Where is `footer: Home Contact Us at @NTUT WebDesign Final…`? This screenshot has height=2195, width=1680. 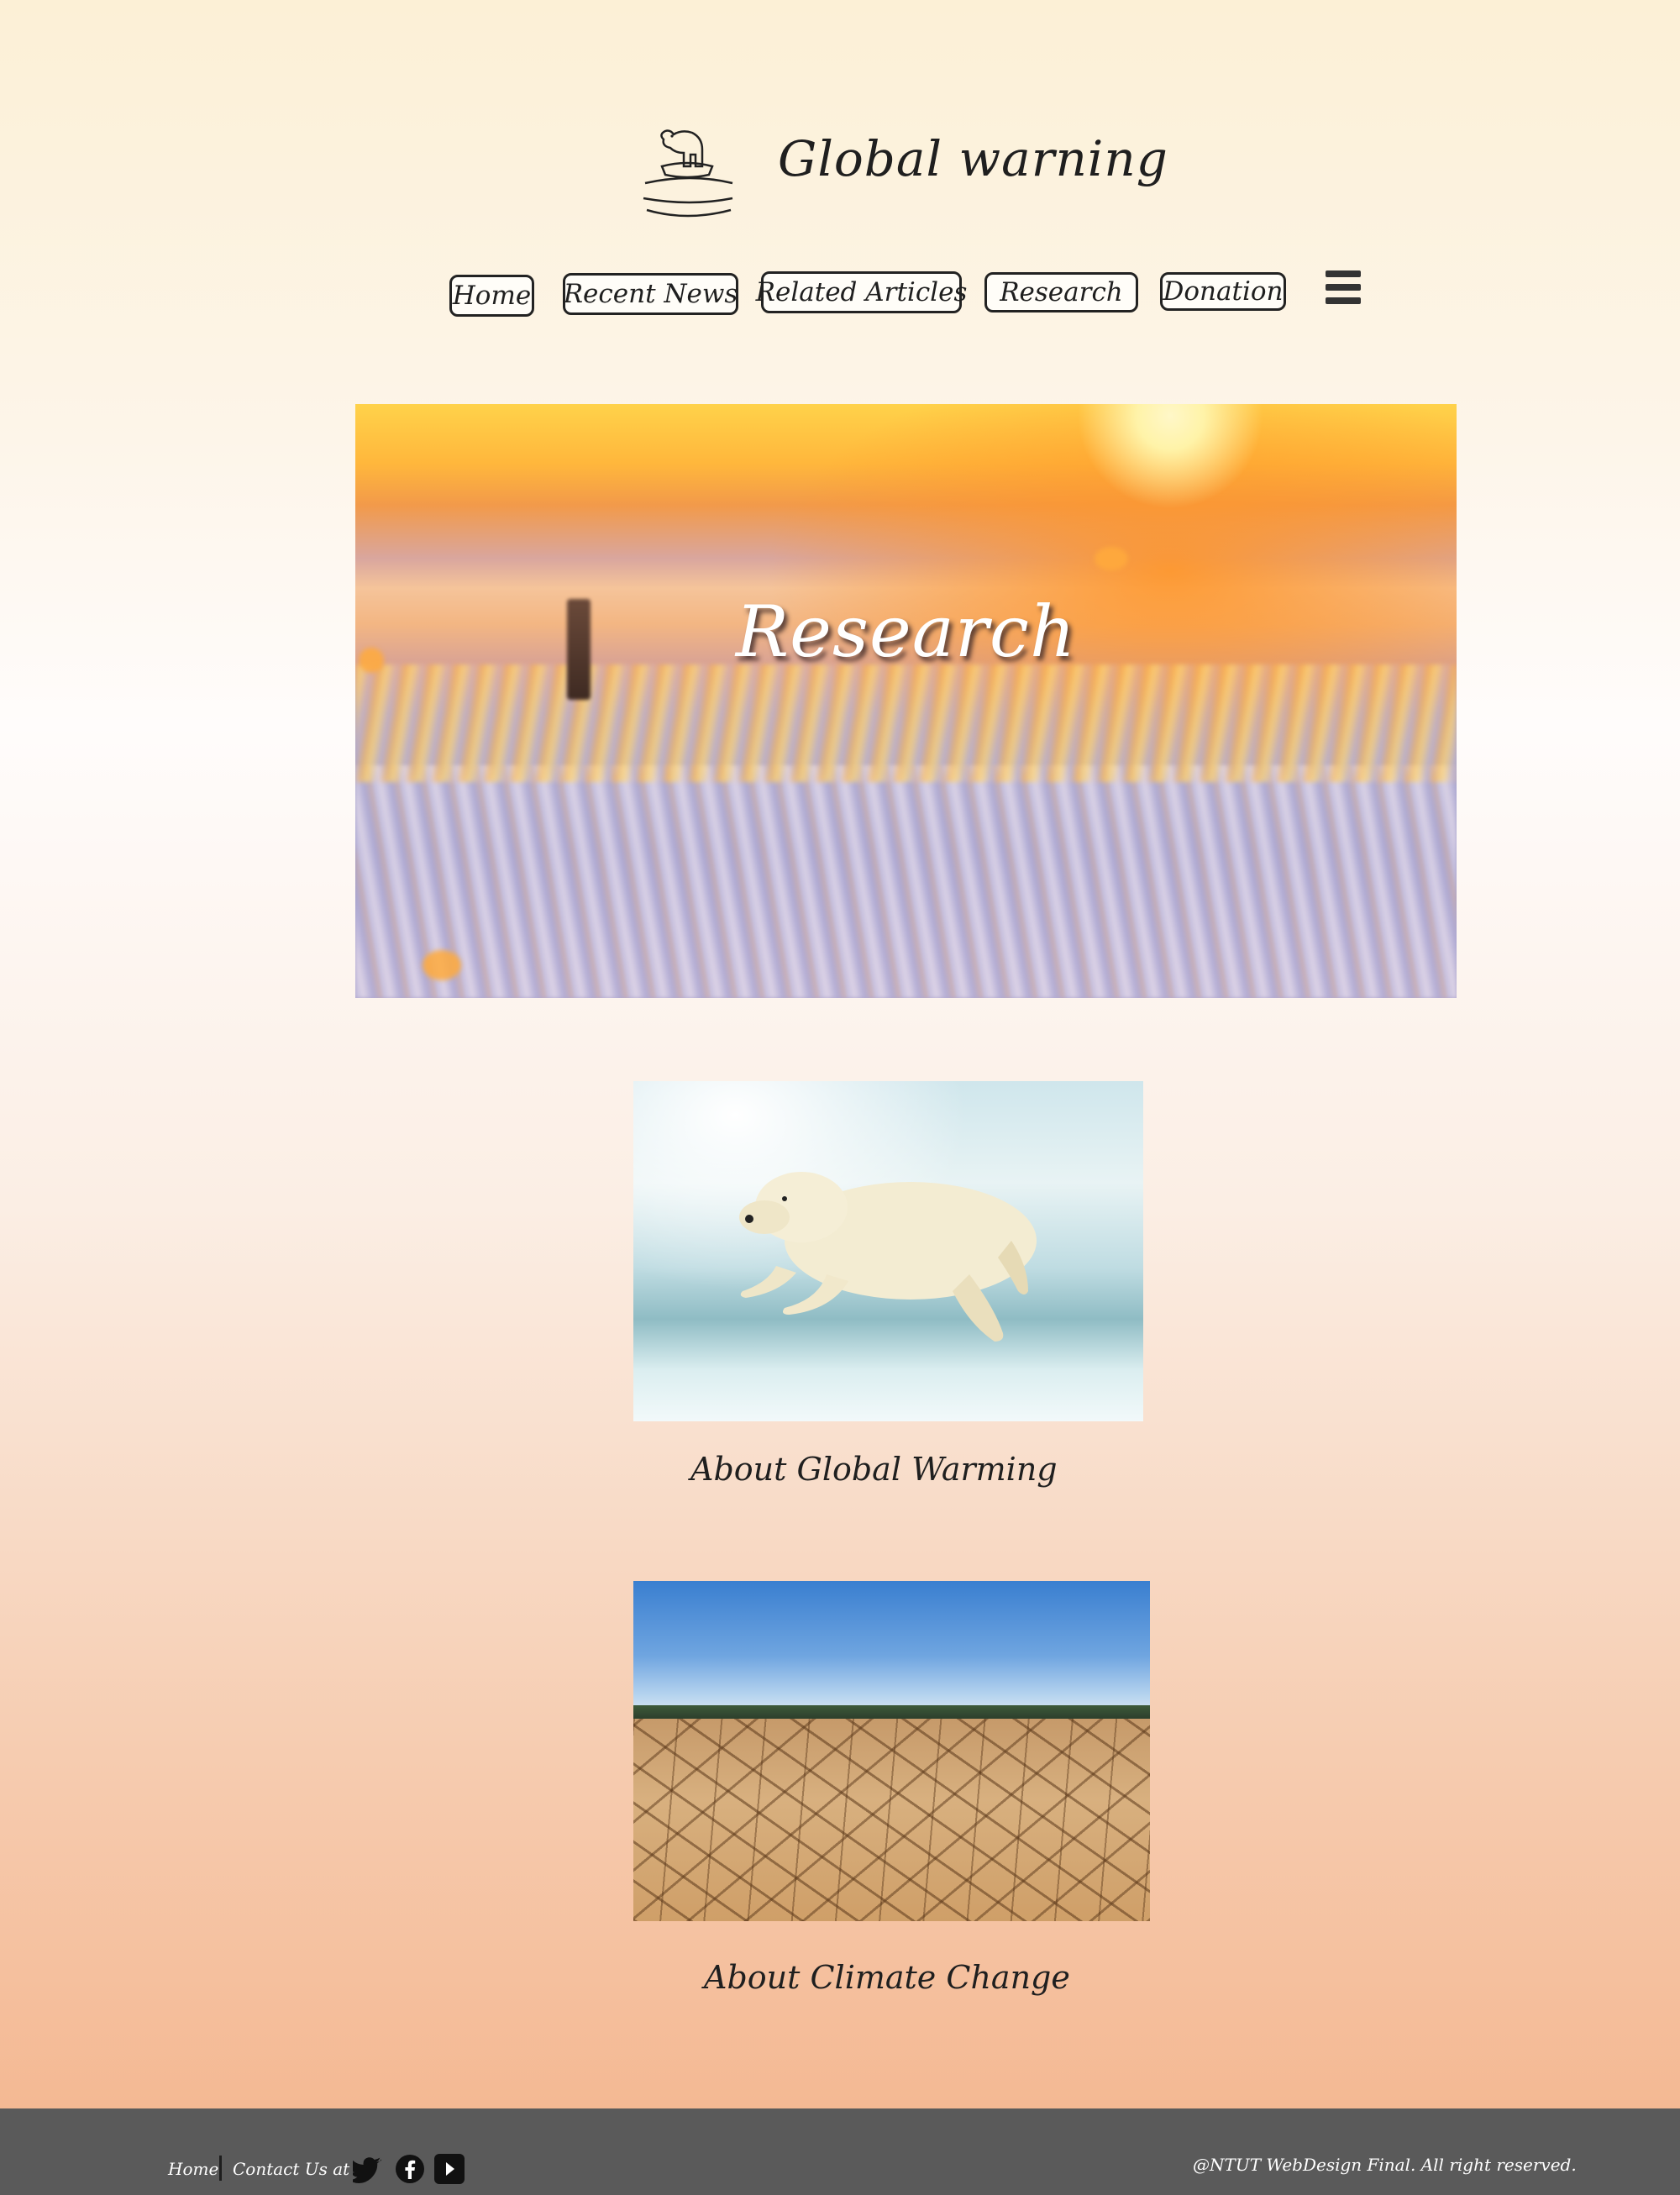
footer: Home Contact Us at @NTUT WebDesign Final… is located at coordinates (840, 2151).